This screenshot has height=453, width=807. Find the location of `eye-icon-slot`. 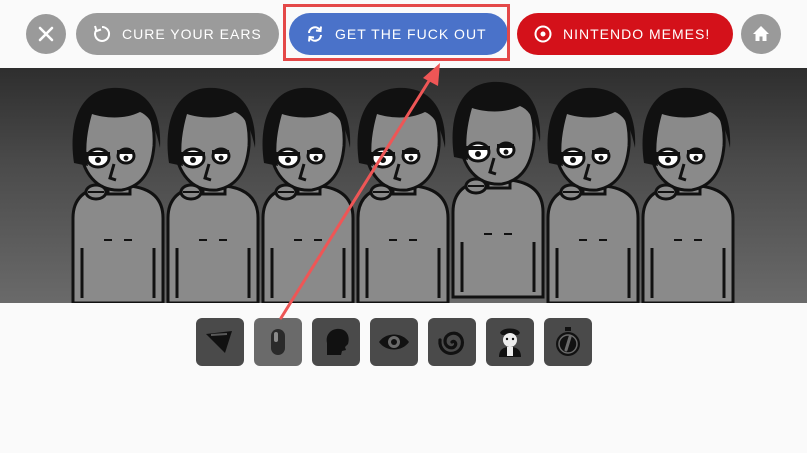

eye-icon-slot is located at coordinates (394, 342).